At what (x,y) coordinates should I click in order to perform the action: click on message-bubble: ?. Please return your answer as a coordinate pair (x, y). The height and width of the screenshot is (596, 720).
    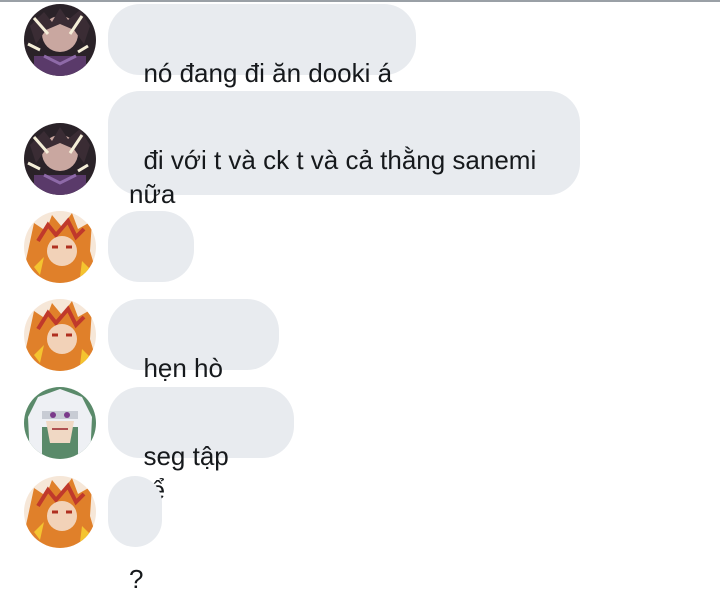
    Looking at the image, I should click on (135, 535).